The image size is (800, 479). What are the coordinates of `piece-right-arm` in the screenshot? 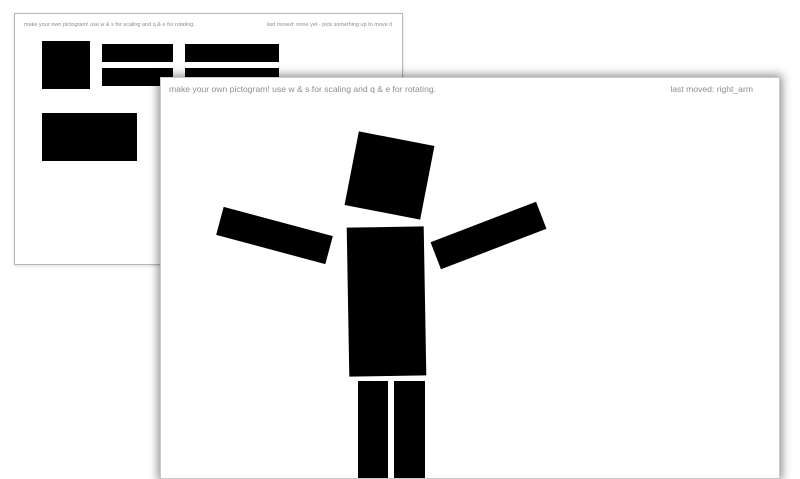 It's located at (488, 235).